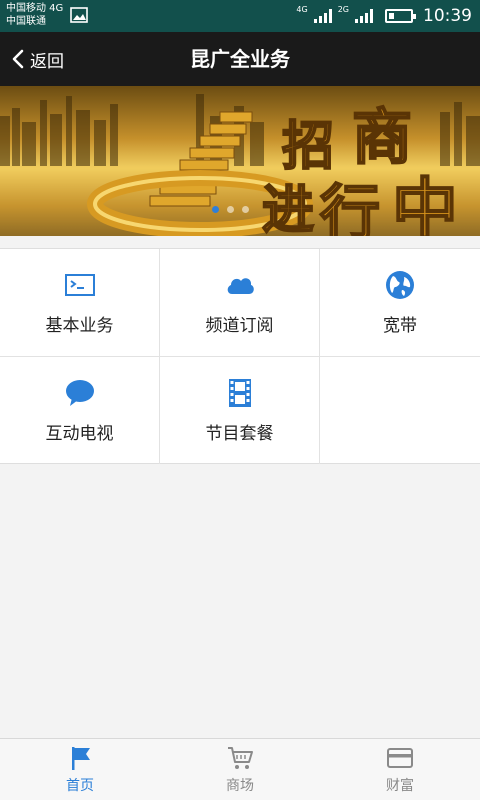 This screenshot has width=480, height=800. Describe the element at coordinates (400, 785) in the screenshot. I see `nav-label: 财富` at that location.